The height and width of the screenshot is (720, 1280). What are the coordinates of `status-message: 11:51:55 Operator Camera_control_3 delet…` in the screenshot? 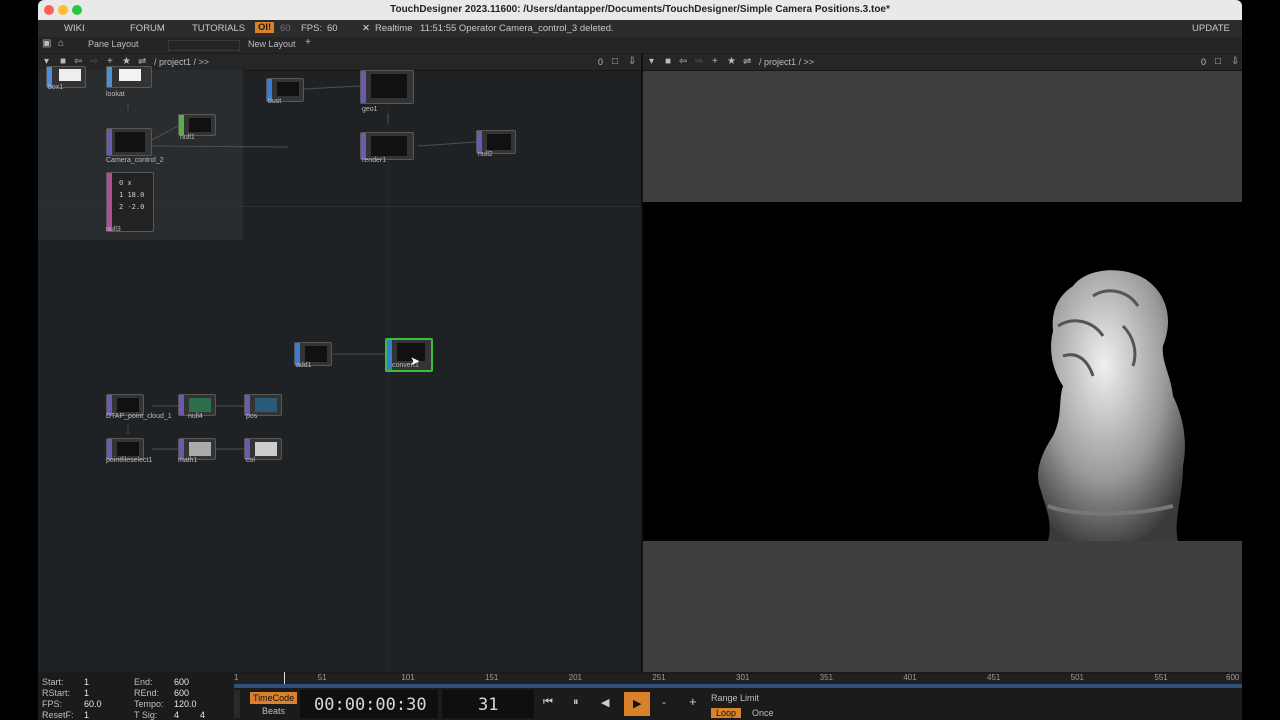 It's located at (517, 28).